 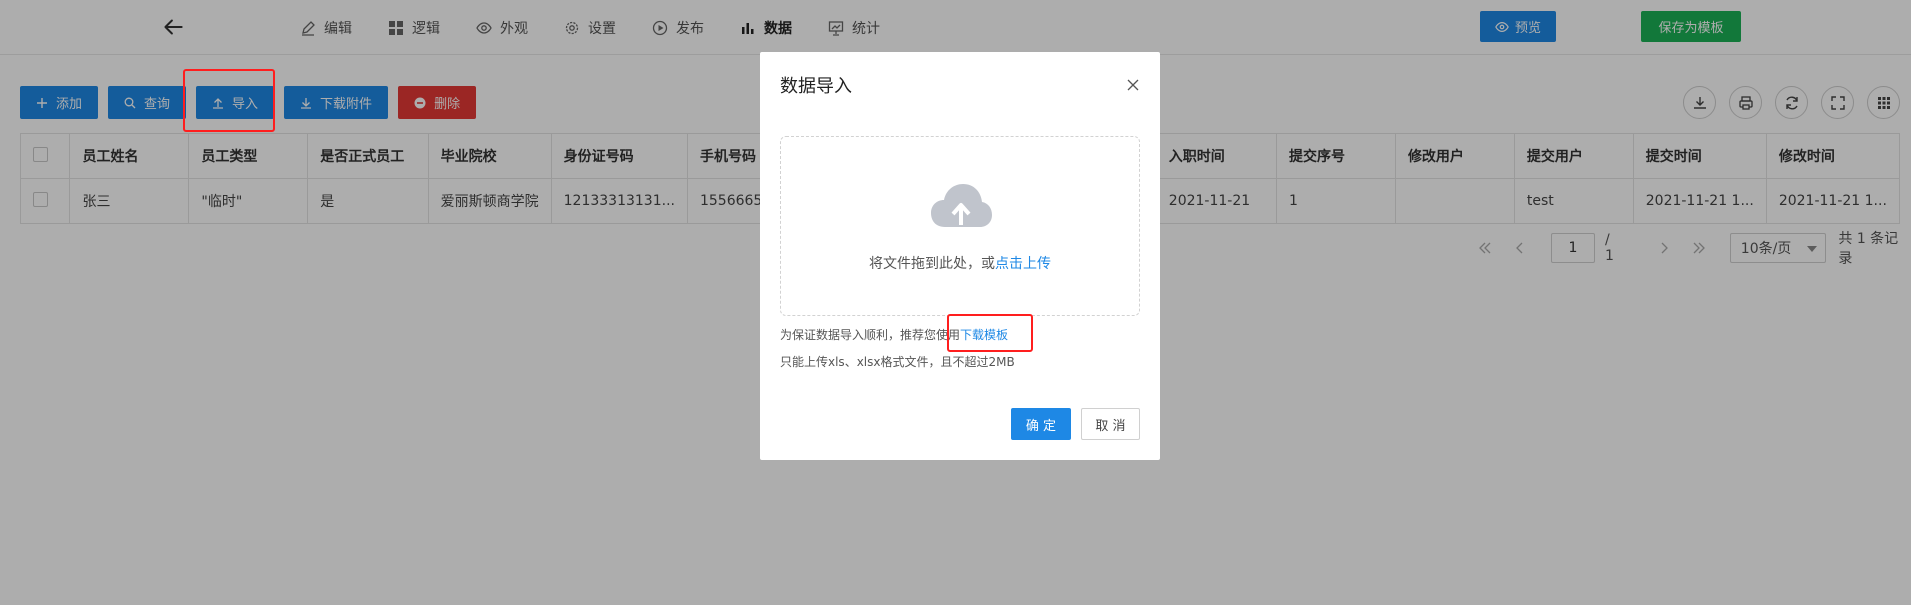 What do you see at coordinates (229, 100) in the screenshot?
I see `highlight-import-button` at bounding box center [229, 100].